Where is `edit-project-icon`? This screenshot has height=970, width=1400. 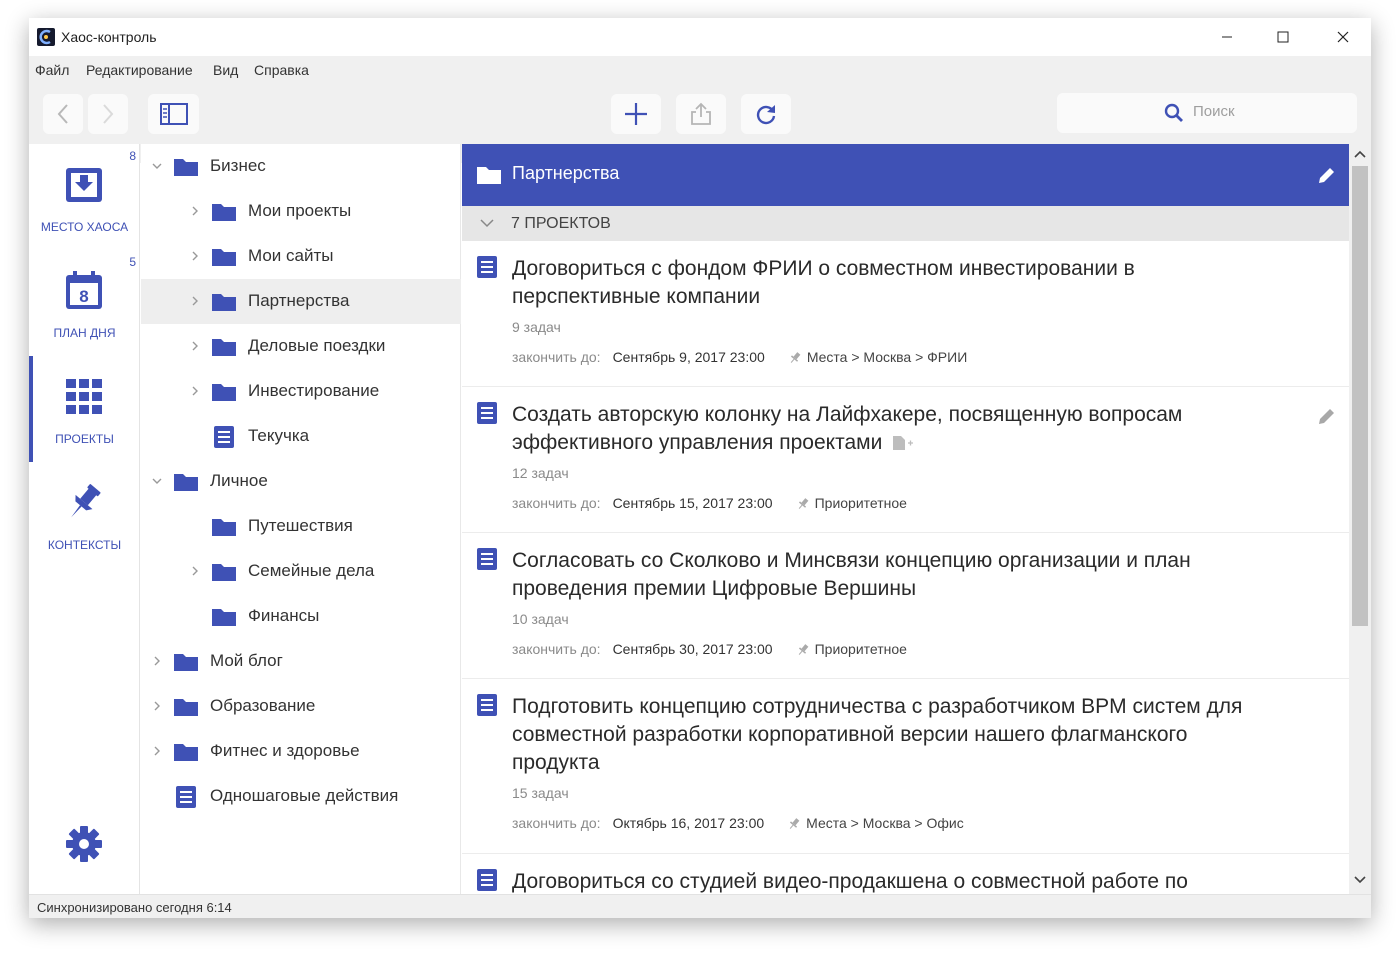 edit-project-icon is located at coordinates (1327, 418).